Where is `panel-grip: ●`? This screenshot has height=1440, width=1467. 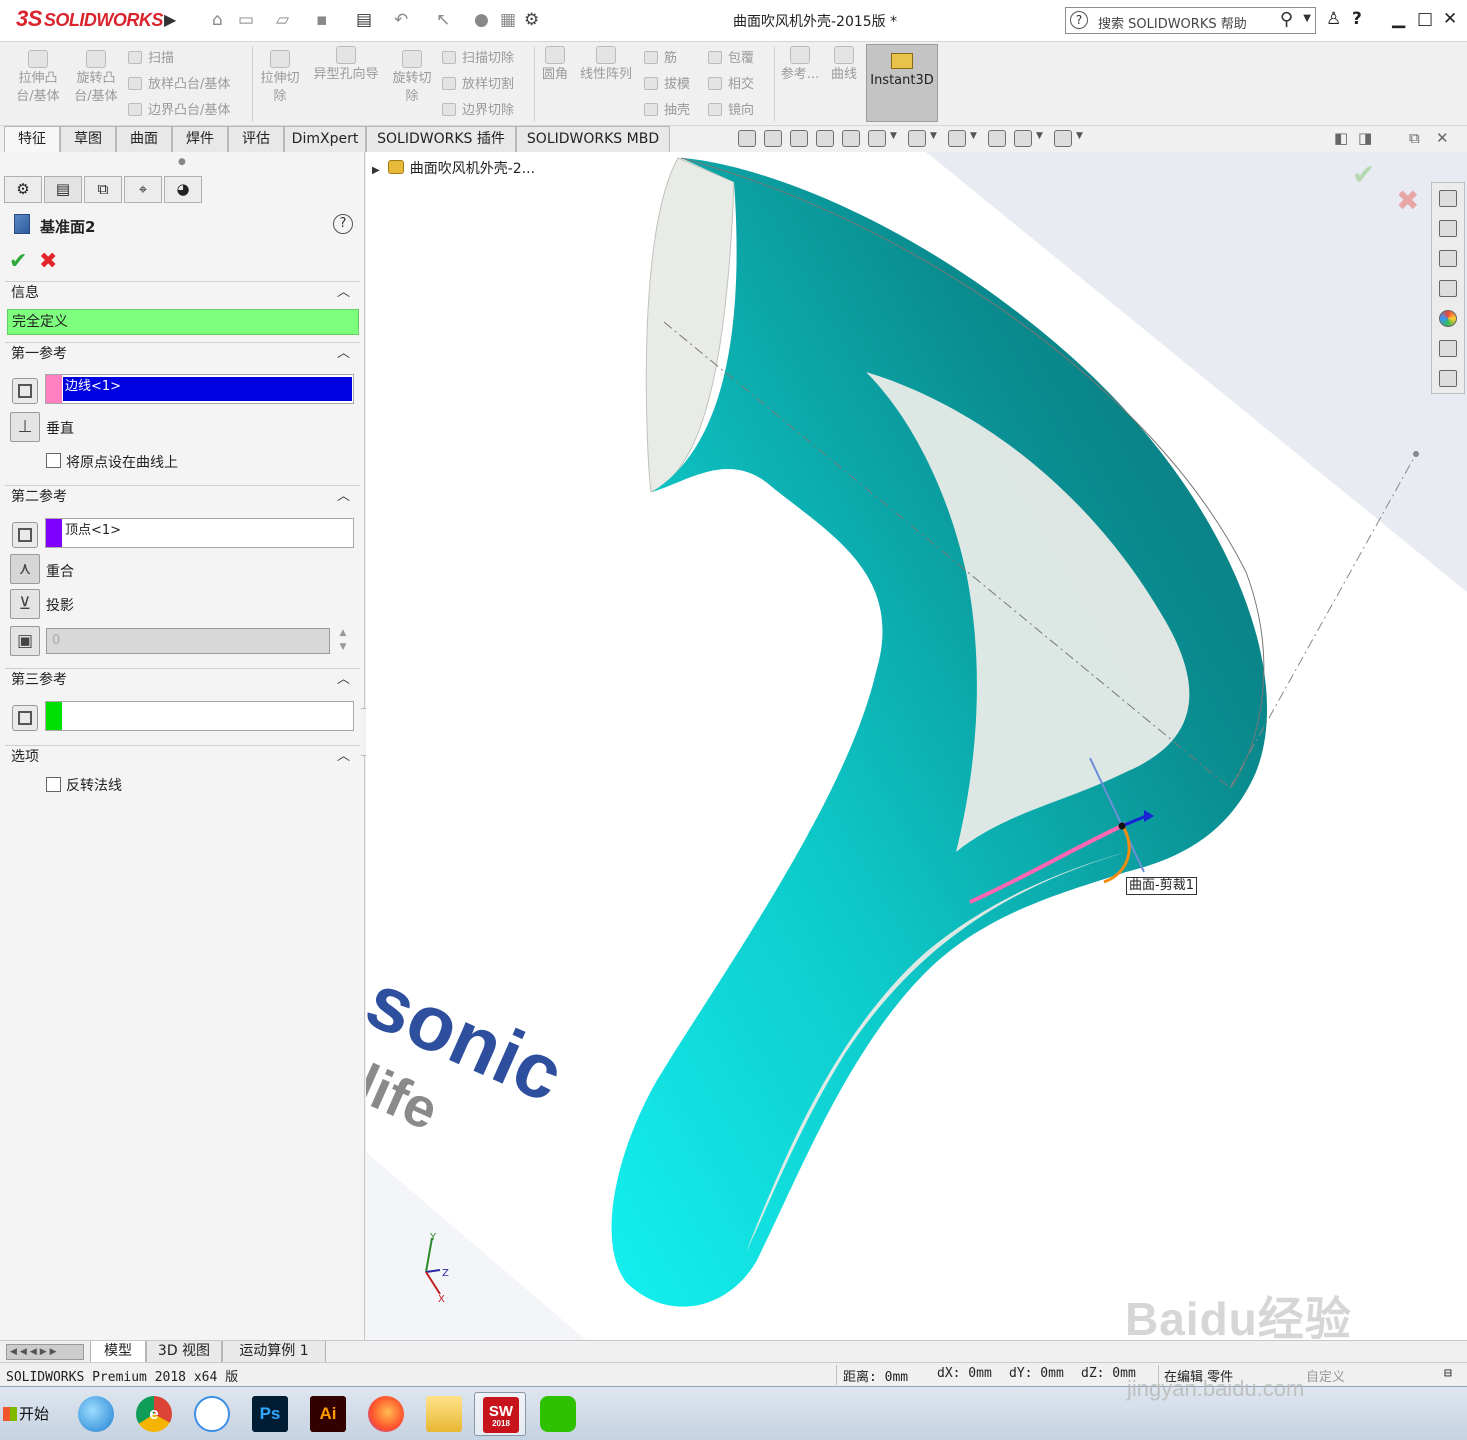
panel-grip: ● is located at coordinates (182, 162).